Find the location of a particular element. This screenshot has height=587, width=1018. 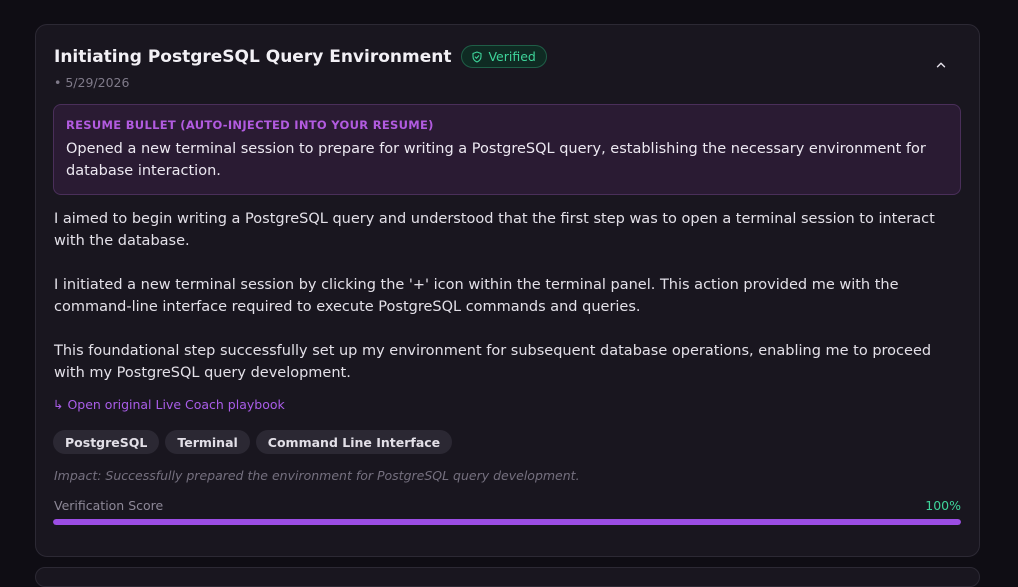

next-card is located at coordinates (507, 577).